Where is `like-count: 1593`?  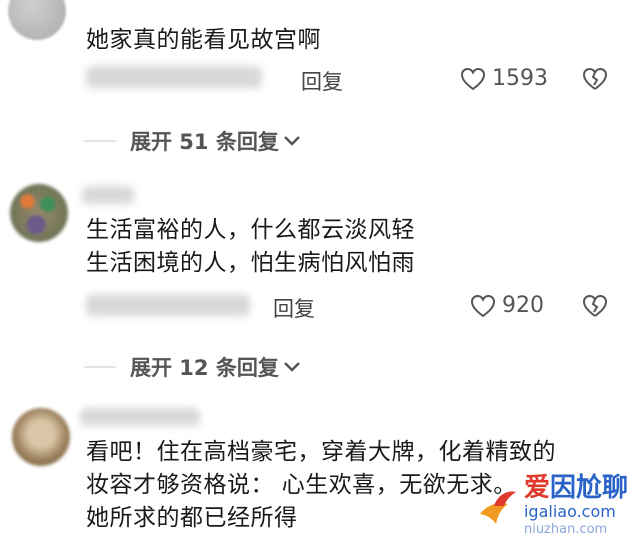 like-count: 1593 is located at coordinates (520, 78).